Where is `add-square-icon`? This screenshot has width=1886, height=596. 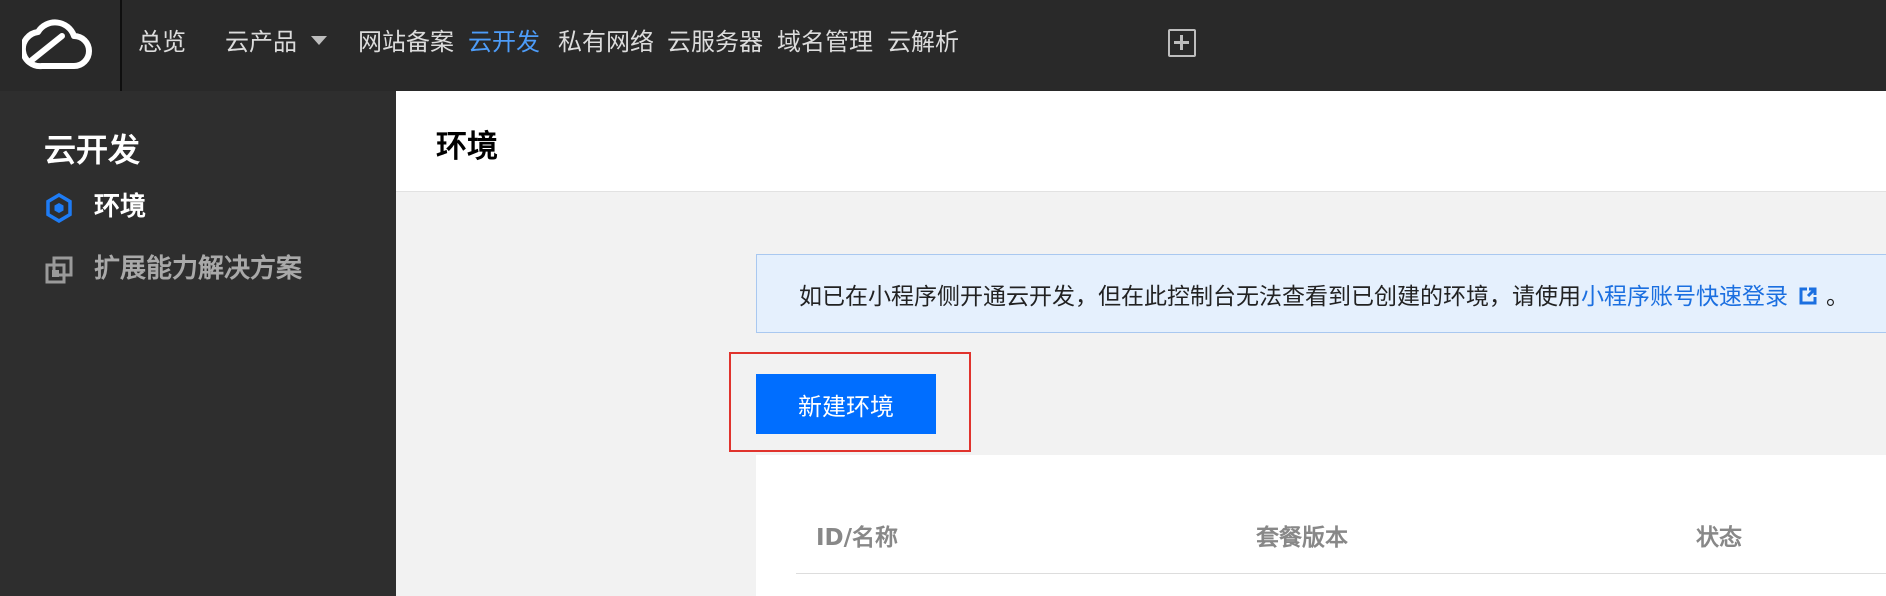
add-square-icon is located at coordinates (1182, 43).